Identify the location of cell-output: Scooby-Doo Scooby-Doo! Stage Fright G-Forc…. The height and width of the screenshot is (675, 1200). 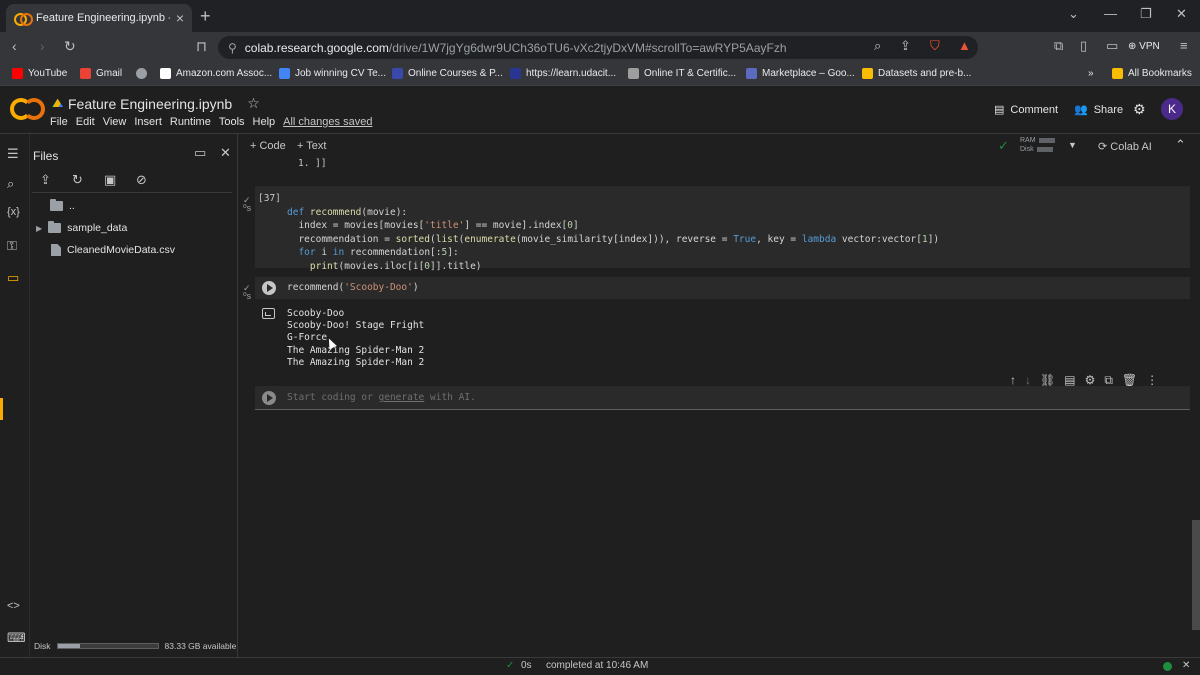
(355, 338).